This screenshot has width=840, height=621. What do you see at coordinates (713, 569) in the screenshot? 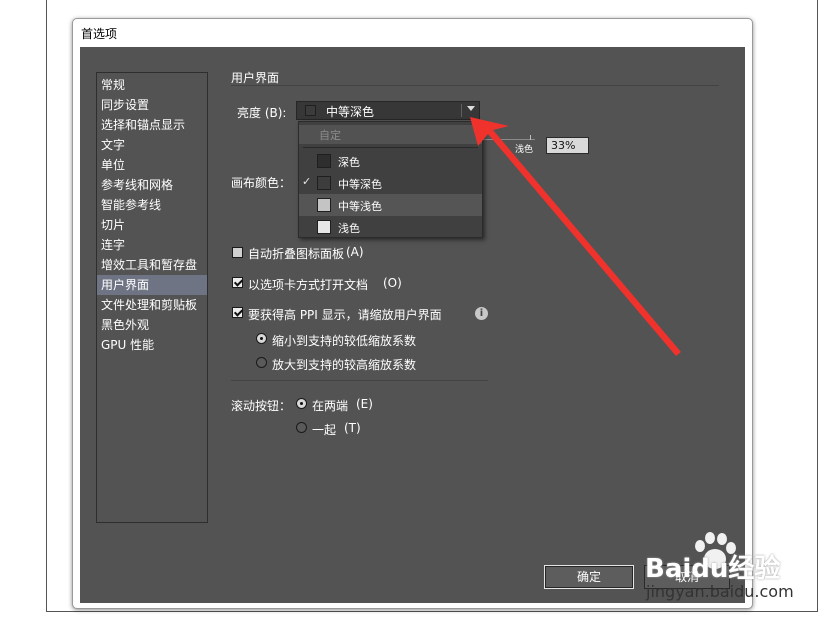
I see `watermark-brand: Baidu经验` at bounding box center [713, 569].